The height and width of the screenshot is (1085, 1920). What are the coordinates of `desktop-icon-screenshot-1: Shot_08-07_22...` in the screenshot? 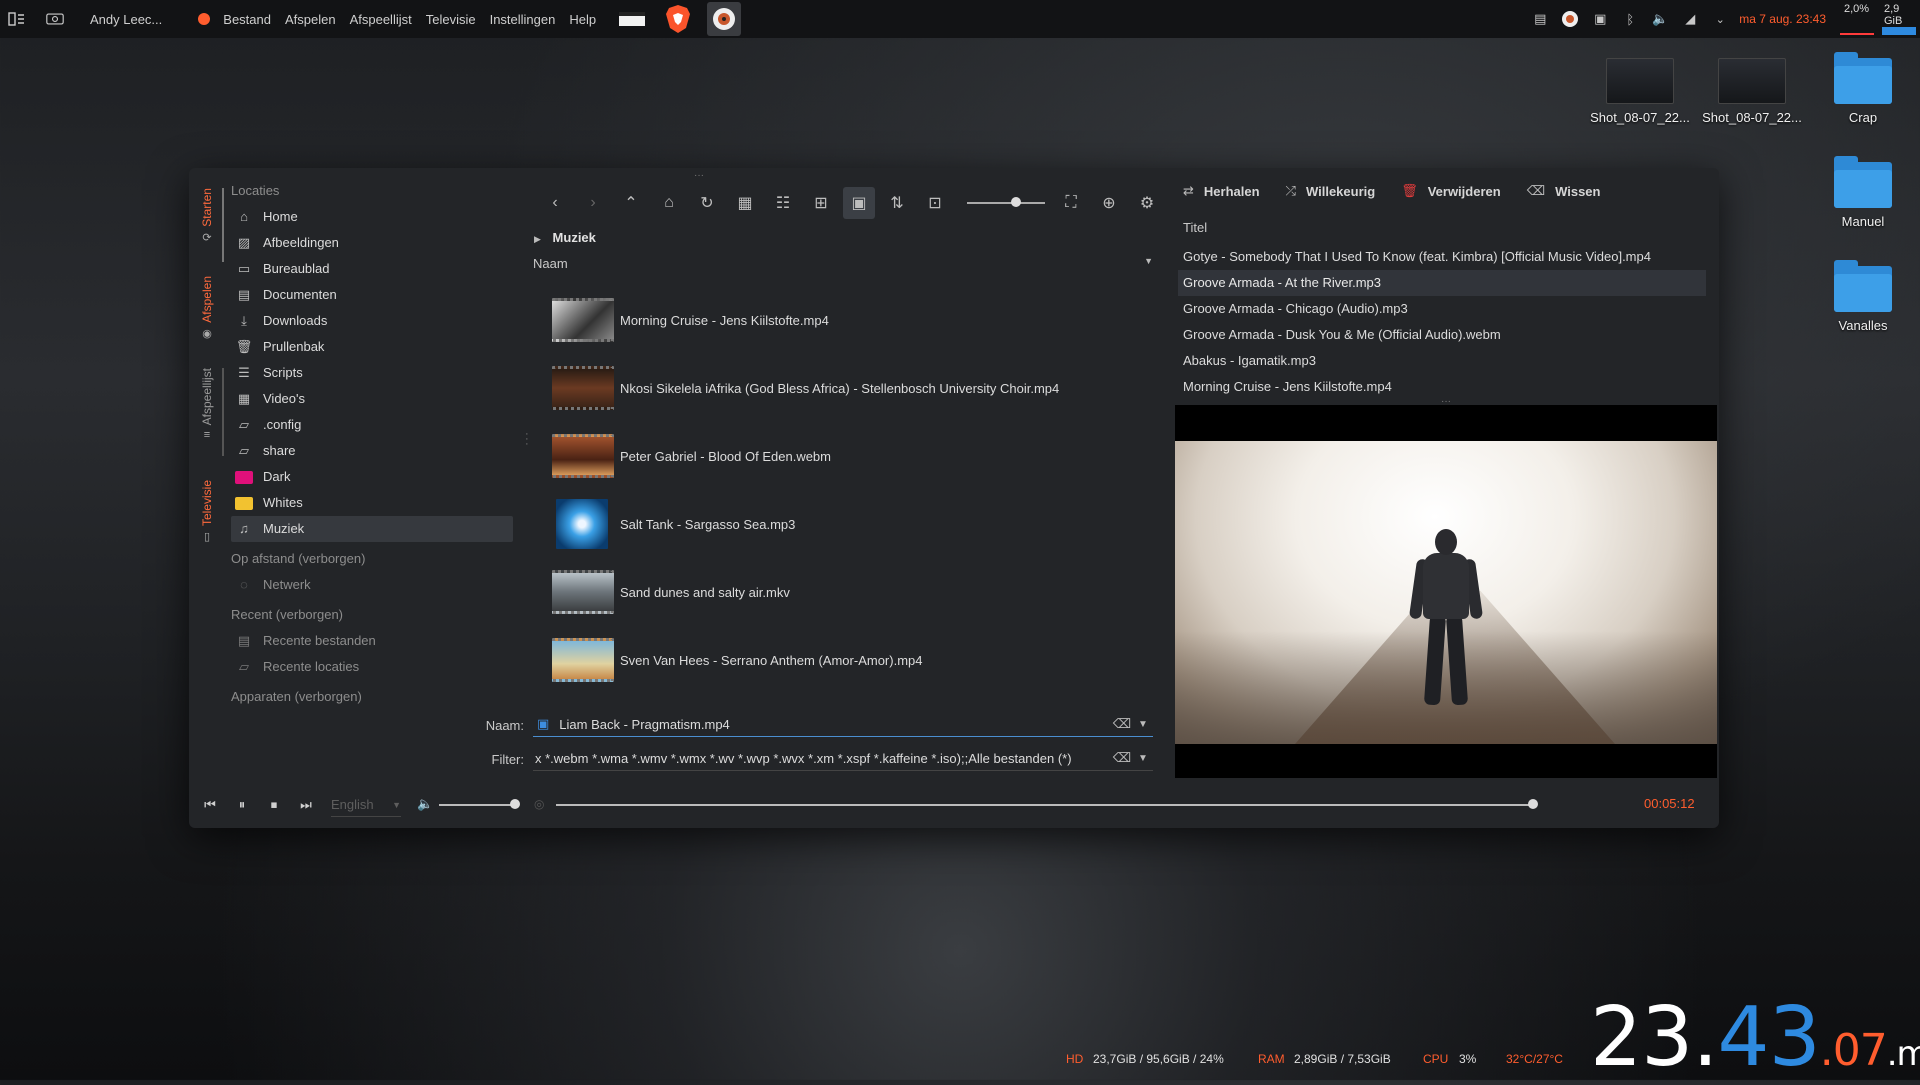 It's located at (1640, 91).